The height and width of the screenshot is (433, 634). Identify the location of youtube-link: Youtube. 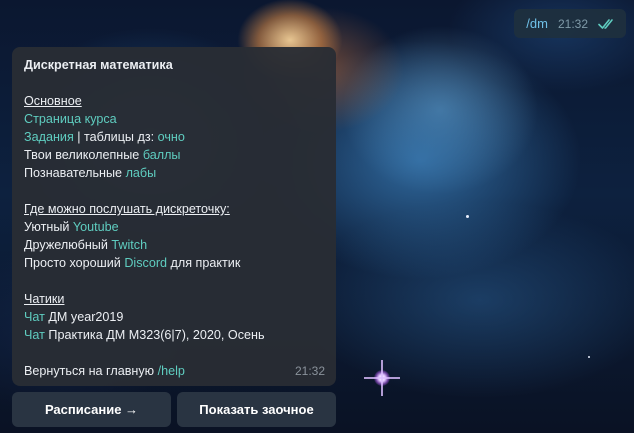
(96, 227).